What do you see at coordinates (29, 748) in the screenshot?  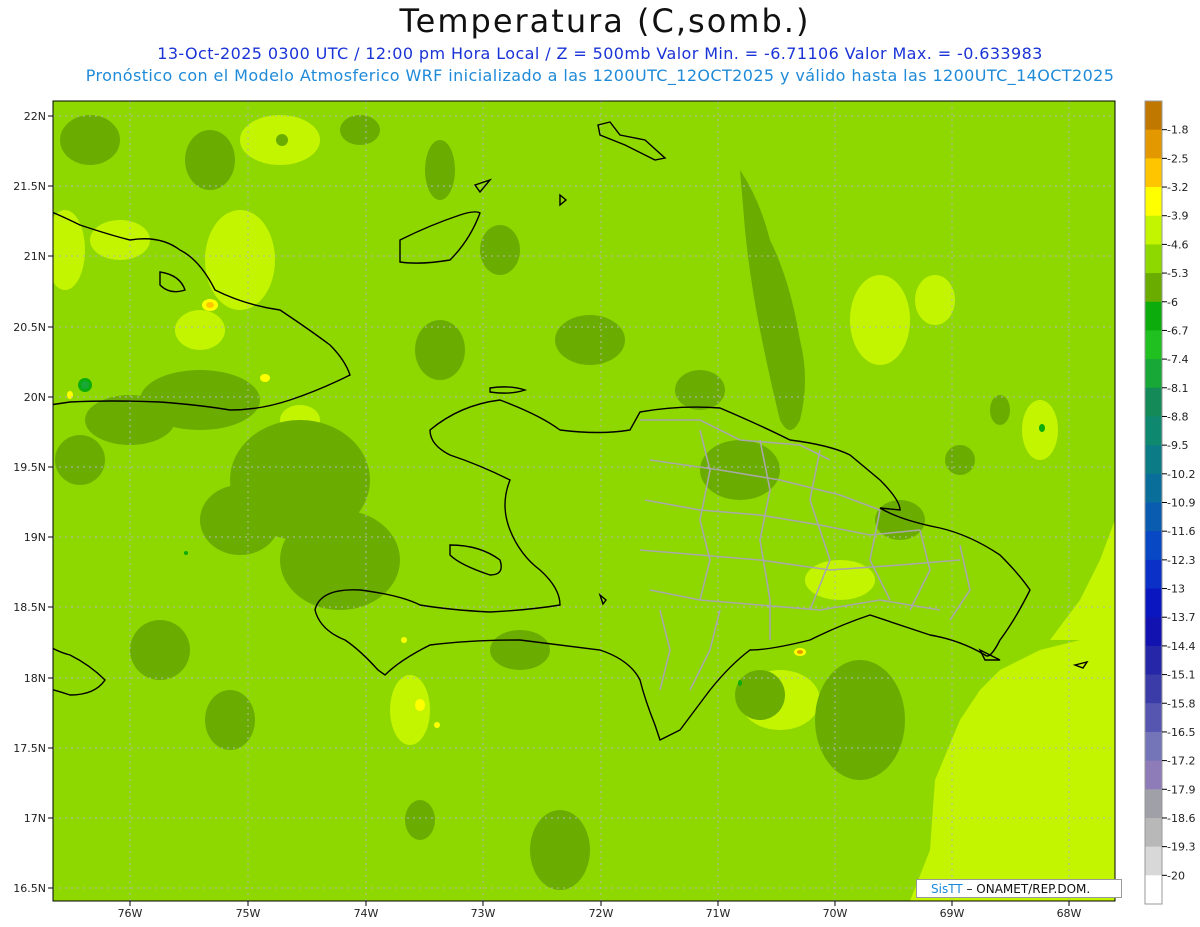 I see `lat-label: 17.5N` at bounding box center [29, 748].